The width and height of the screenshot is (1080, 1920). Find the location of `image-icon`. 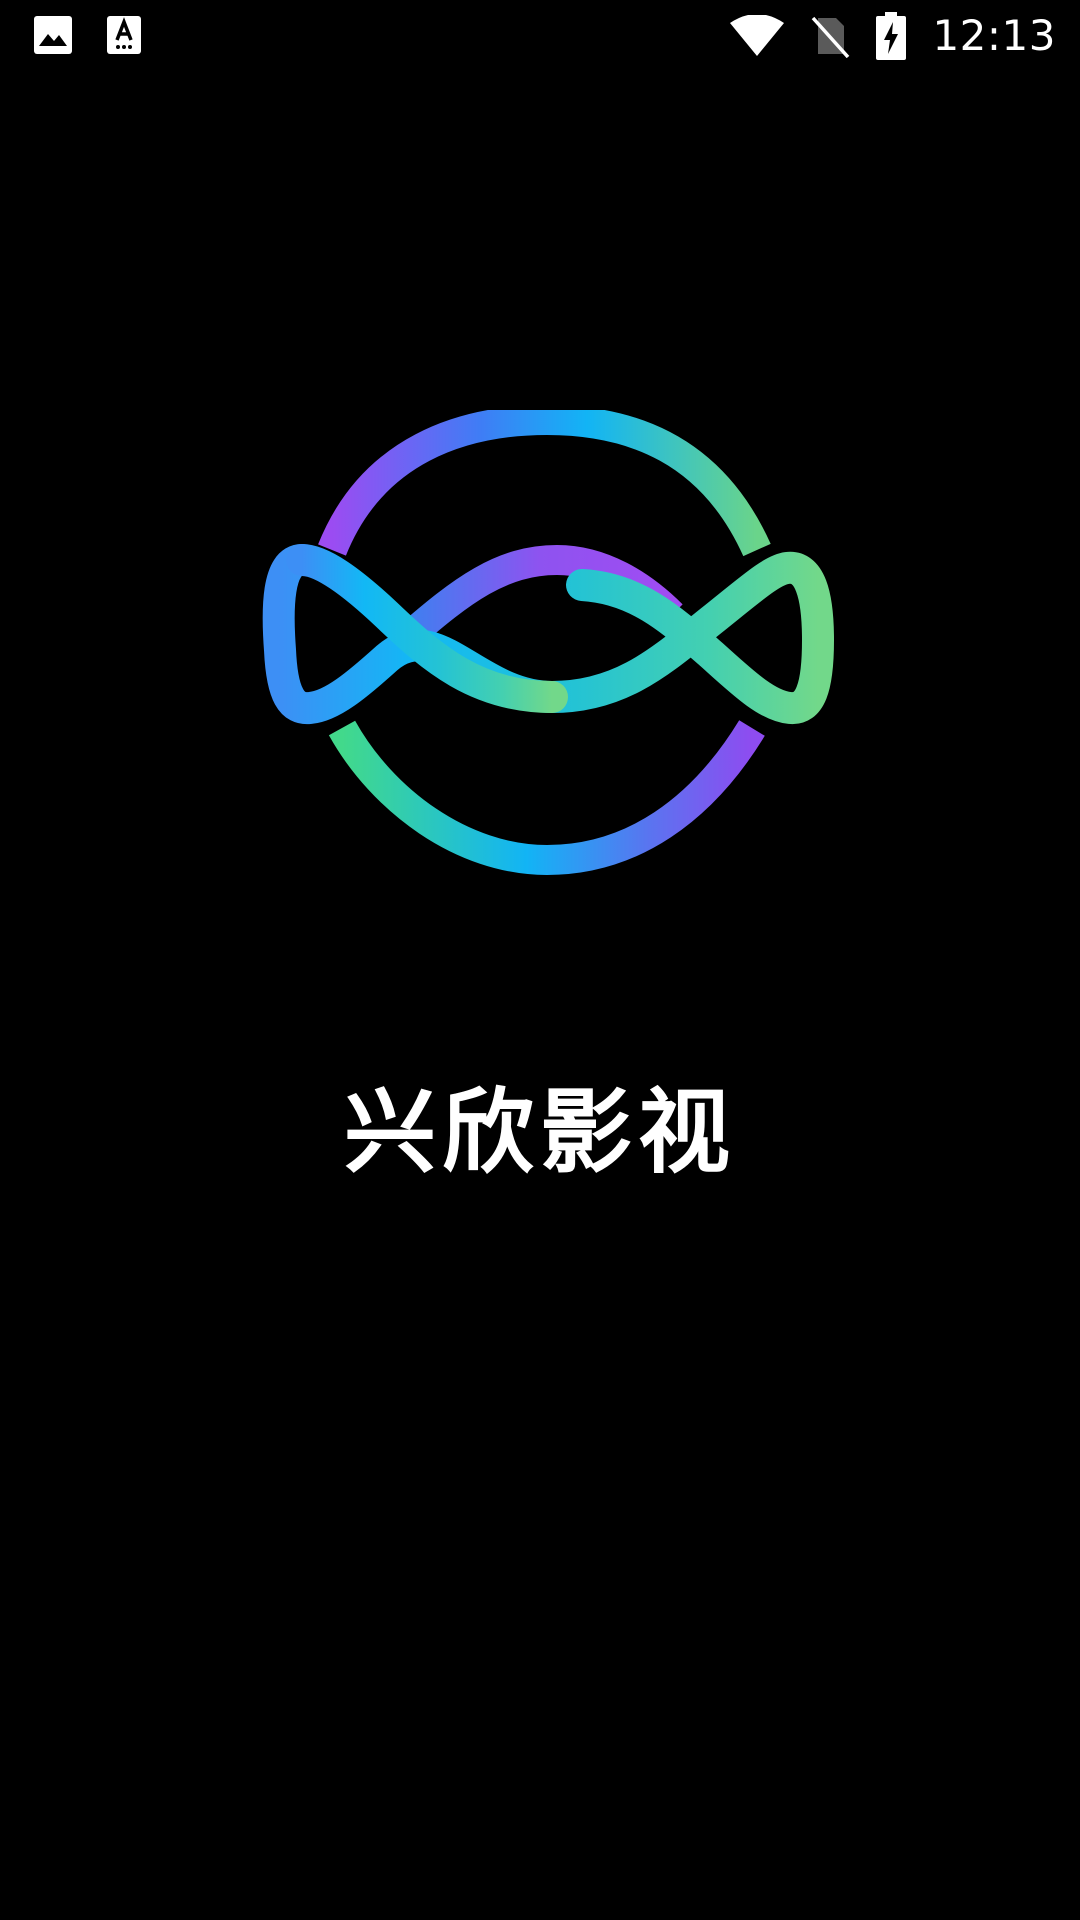

image-icon is located at coordinates (53, 35).